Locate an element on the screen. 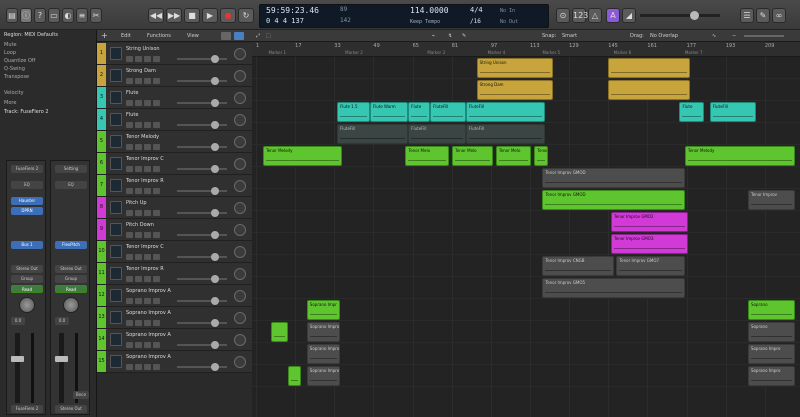  track-name: Pitch Down is located at coordinates (140, 225).